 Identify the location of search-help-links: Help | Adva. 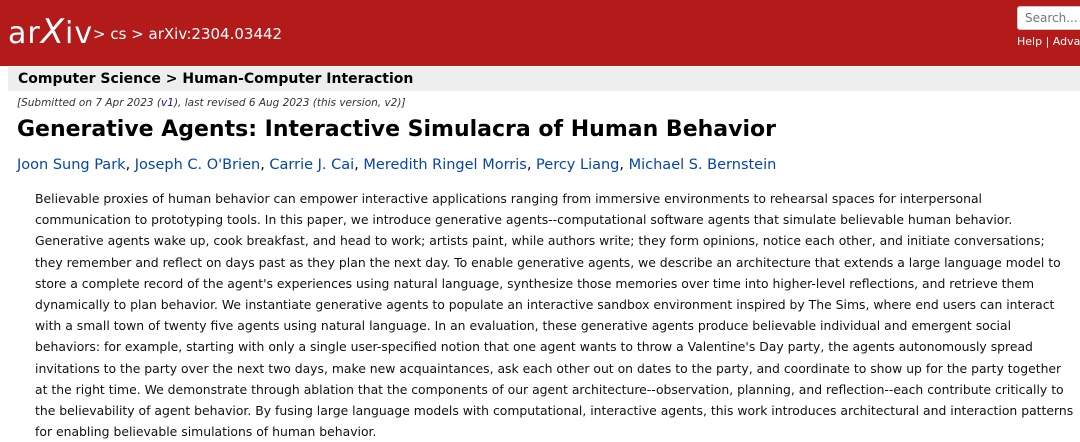
(1048, 41).